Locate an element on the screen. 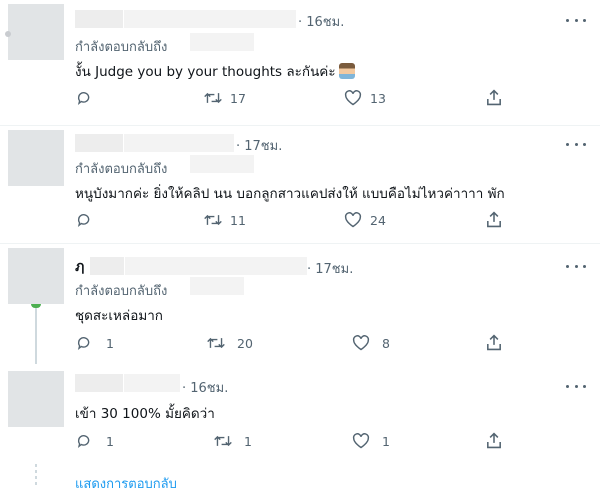  like-count: 8 is located at coordinates (386, 343).